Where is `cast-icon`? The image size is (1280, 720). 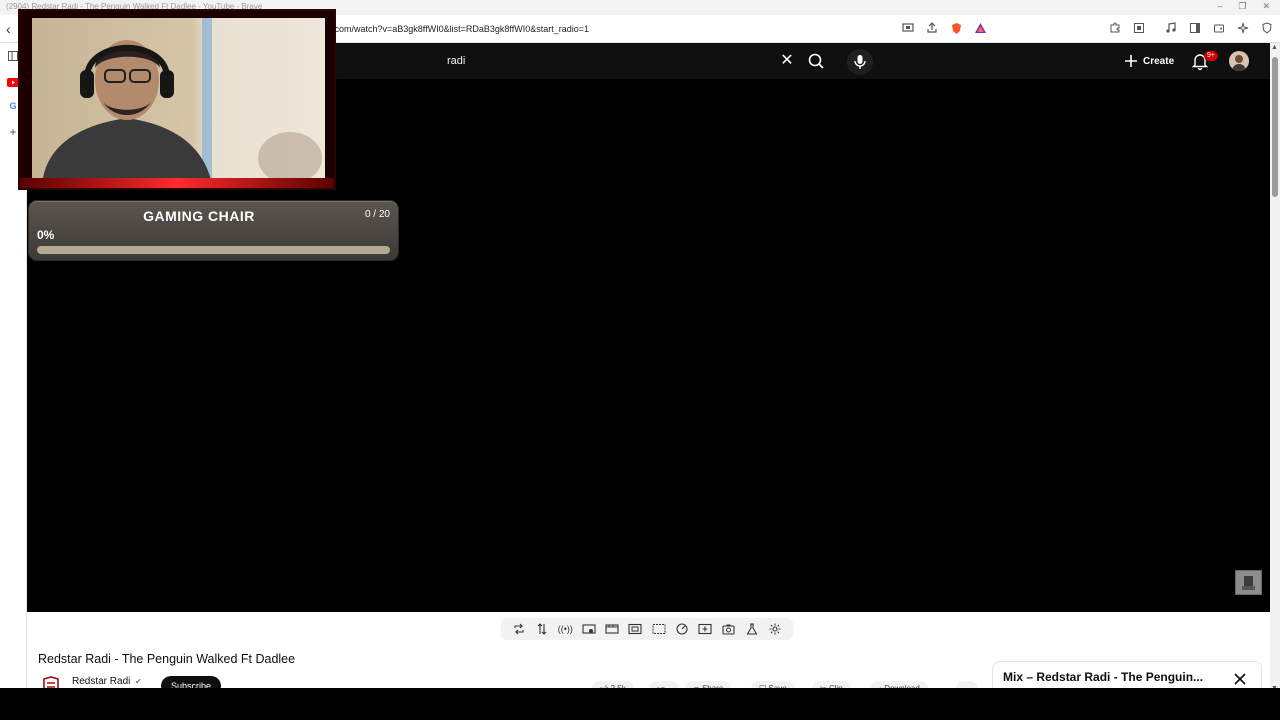
cast-icon is located at coordinates (908, 28).